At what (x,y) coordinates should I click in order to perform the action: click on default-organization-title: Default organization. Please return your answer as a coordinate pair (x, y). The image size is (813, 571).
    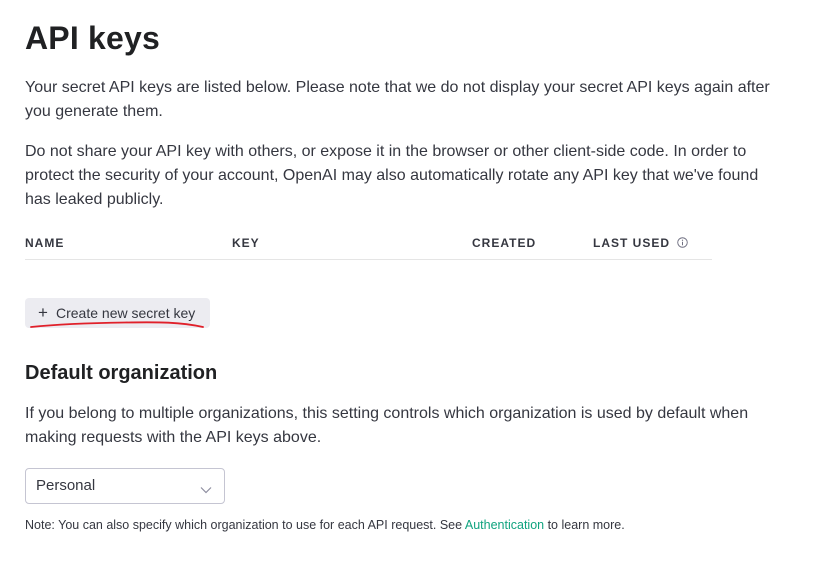
    Looking at the image, I should click on (121, 373).